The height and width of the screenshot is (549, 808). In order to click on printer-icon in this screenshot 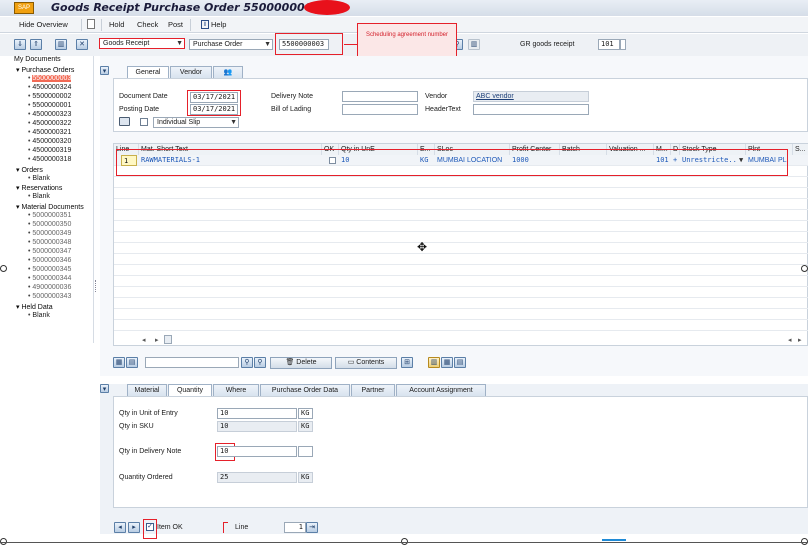, I will do `click(124, 121)`.